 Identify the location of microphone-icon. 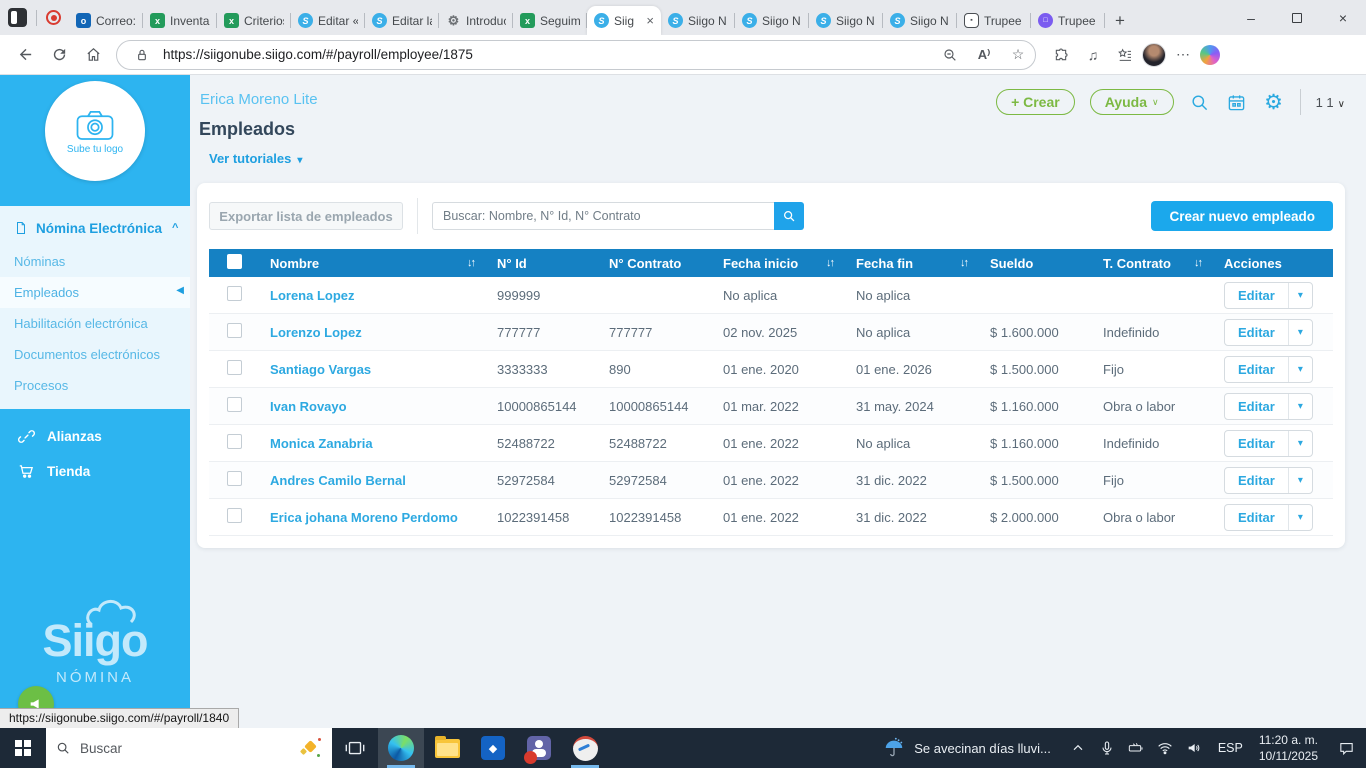
(1107, 748).